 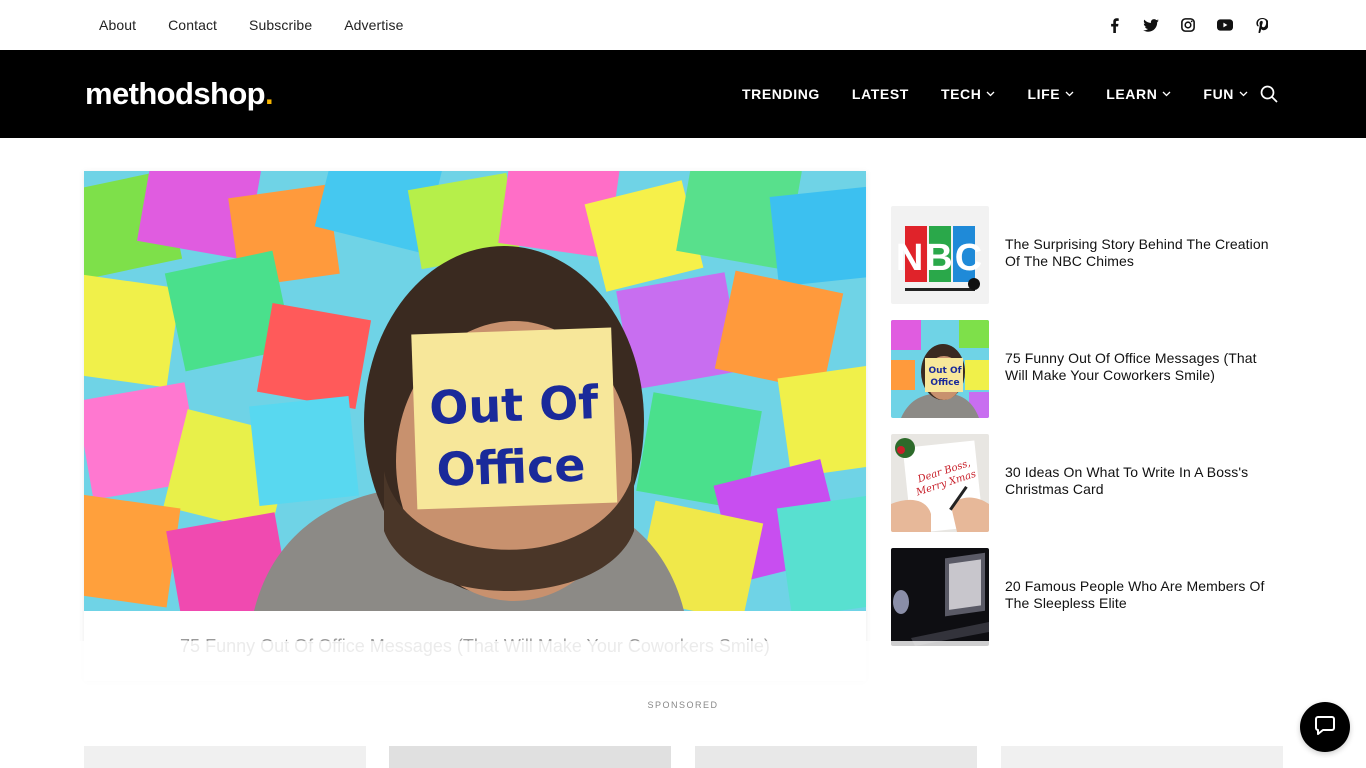 What do you see at coordinates (940, 258) in the screenshot?
I see `nbc-thumb-text: NBC` at bounding box center [940, 258].